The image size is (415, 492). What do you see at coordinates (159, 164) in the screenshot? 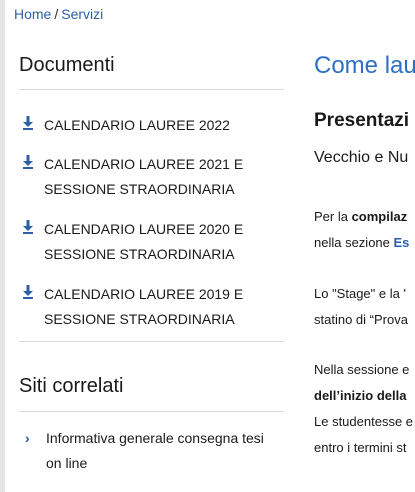
I see `document-label-line1: CALENDARIO LAUREE 2021 E` at bounding box center [159, 164].